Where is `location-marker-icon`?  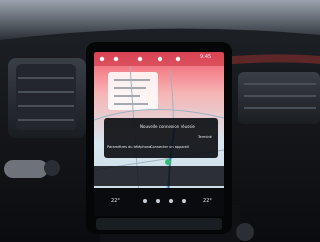 location-marker-icon is located at coordinates (168, 162).